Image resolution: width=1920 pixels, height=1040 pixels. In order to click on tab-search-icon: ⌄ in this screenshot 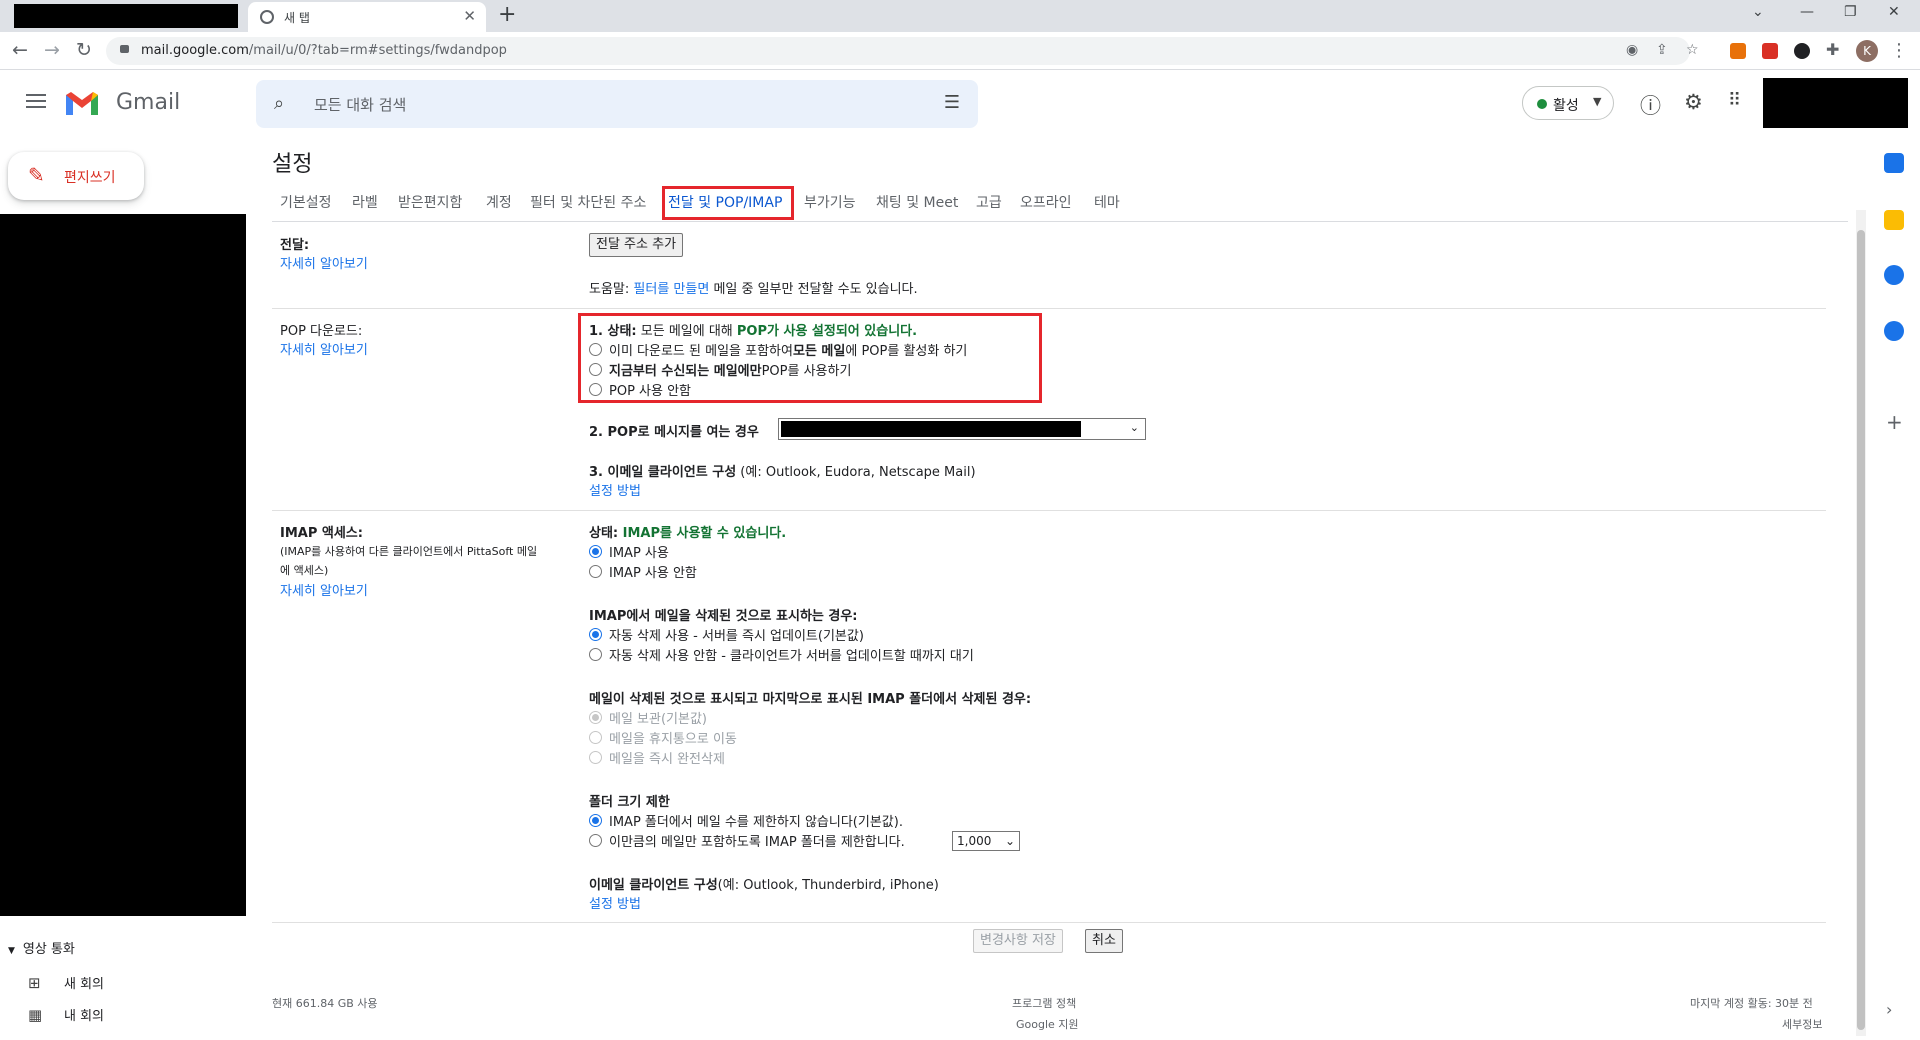, I will do `click(1758, 12)`.